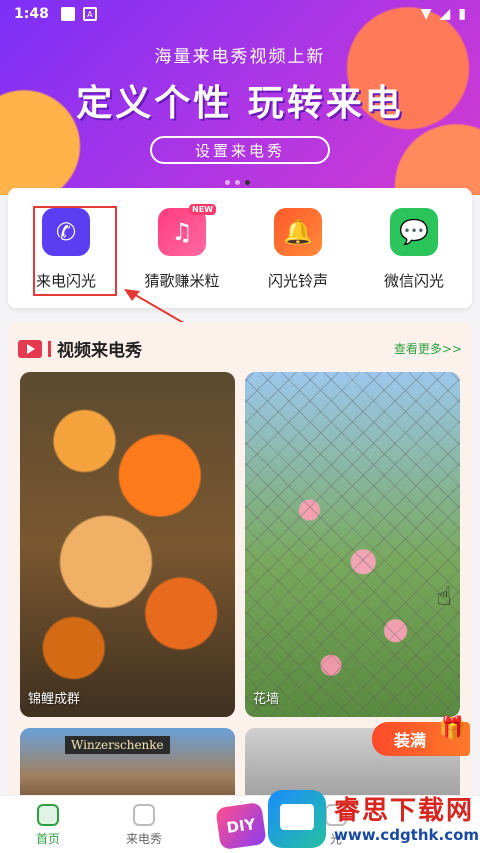  What do you see at coordinates (75, 251) in the screenshot?
I see `highlight-box` at bounding box center [75, 251].